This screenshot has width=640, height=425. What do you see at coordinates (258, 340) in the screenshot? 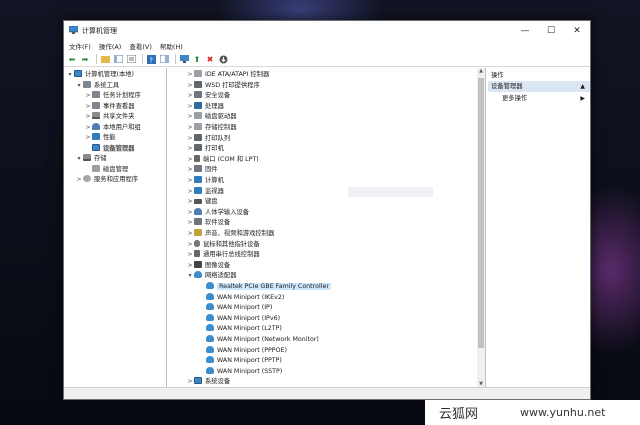
I see `device-entry: WAN Miniport (Network Monitor)` at bounding box center [258, 340].